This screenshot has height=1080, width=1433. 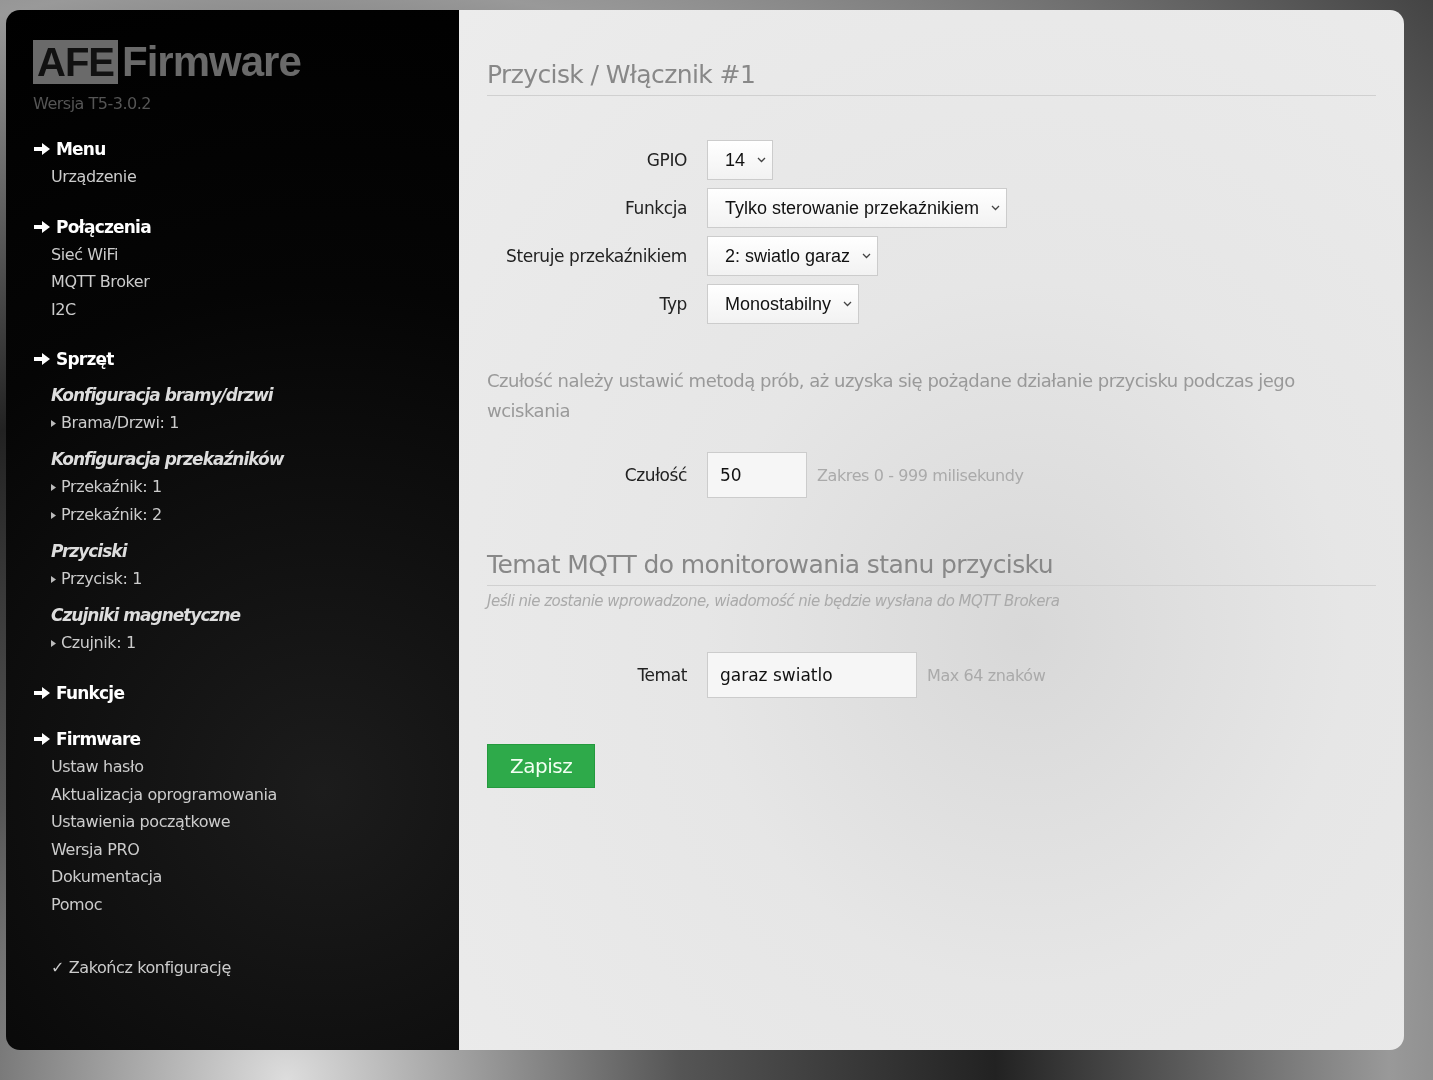 What do you see at coordinates (255, 822) in the screenshot?
I see `sidebar-link: Ustawienia początkowe` at bounding box center [255, 822].